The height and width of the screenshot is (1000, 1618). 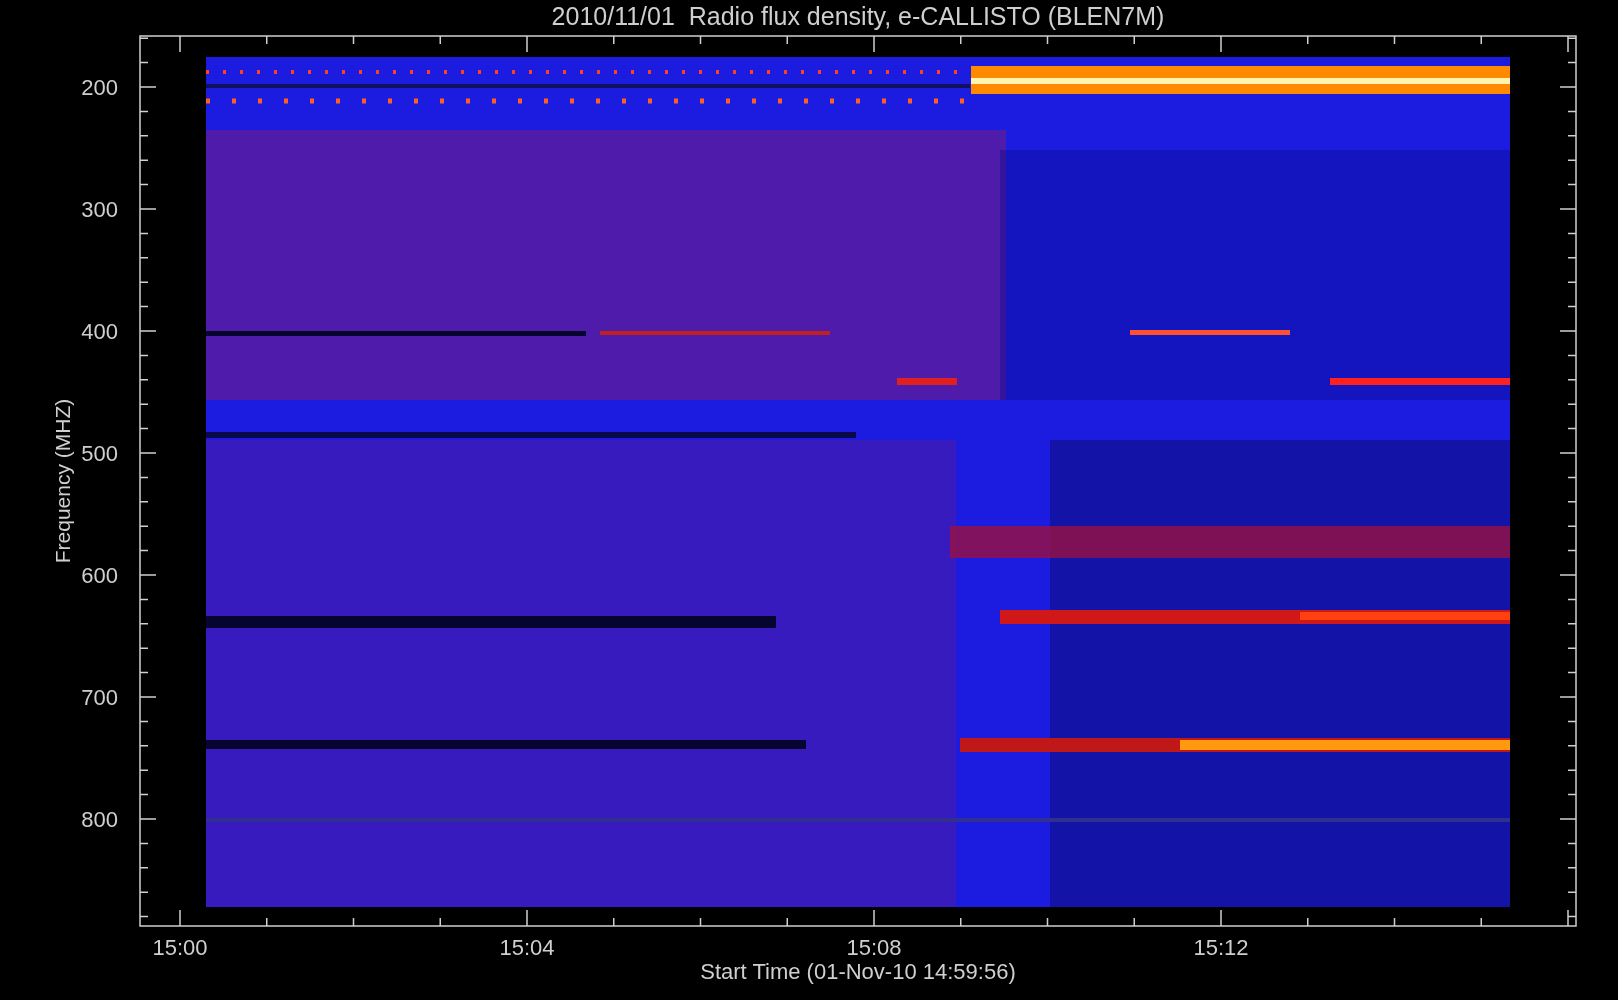 I want to click on y-tick-label: 500, so click(x=99, y=453).